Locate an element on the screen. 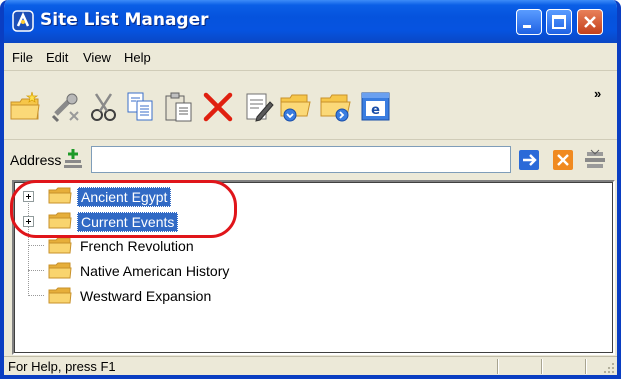 The image size is (621, 379). app-icon is located at coordinates (23, 21).